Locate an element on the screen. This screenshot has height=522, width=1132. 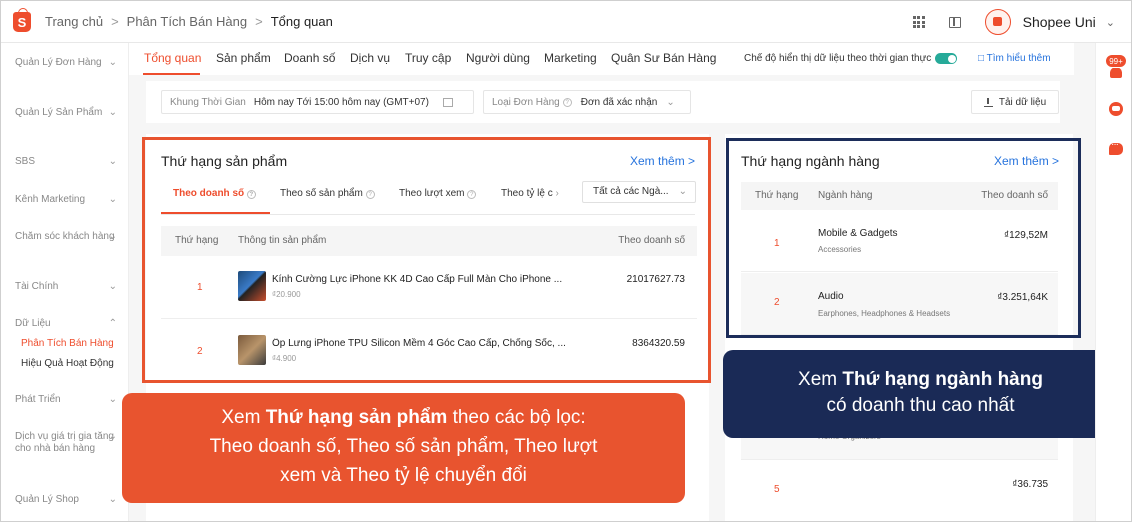
sidebar-item-marketing: Kênh Marketing ⌄ is located at coordinates (66, 200).